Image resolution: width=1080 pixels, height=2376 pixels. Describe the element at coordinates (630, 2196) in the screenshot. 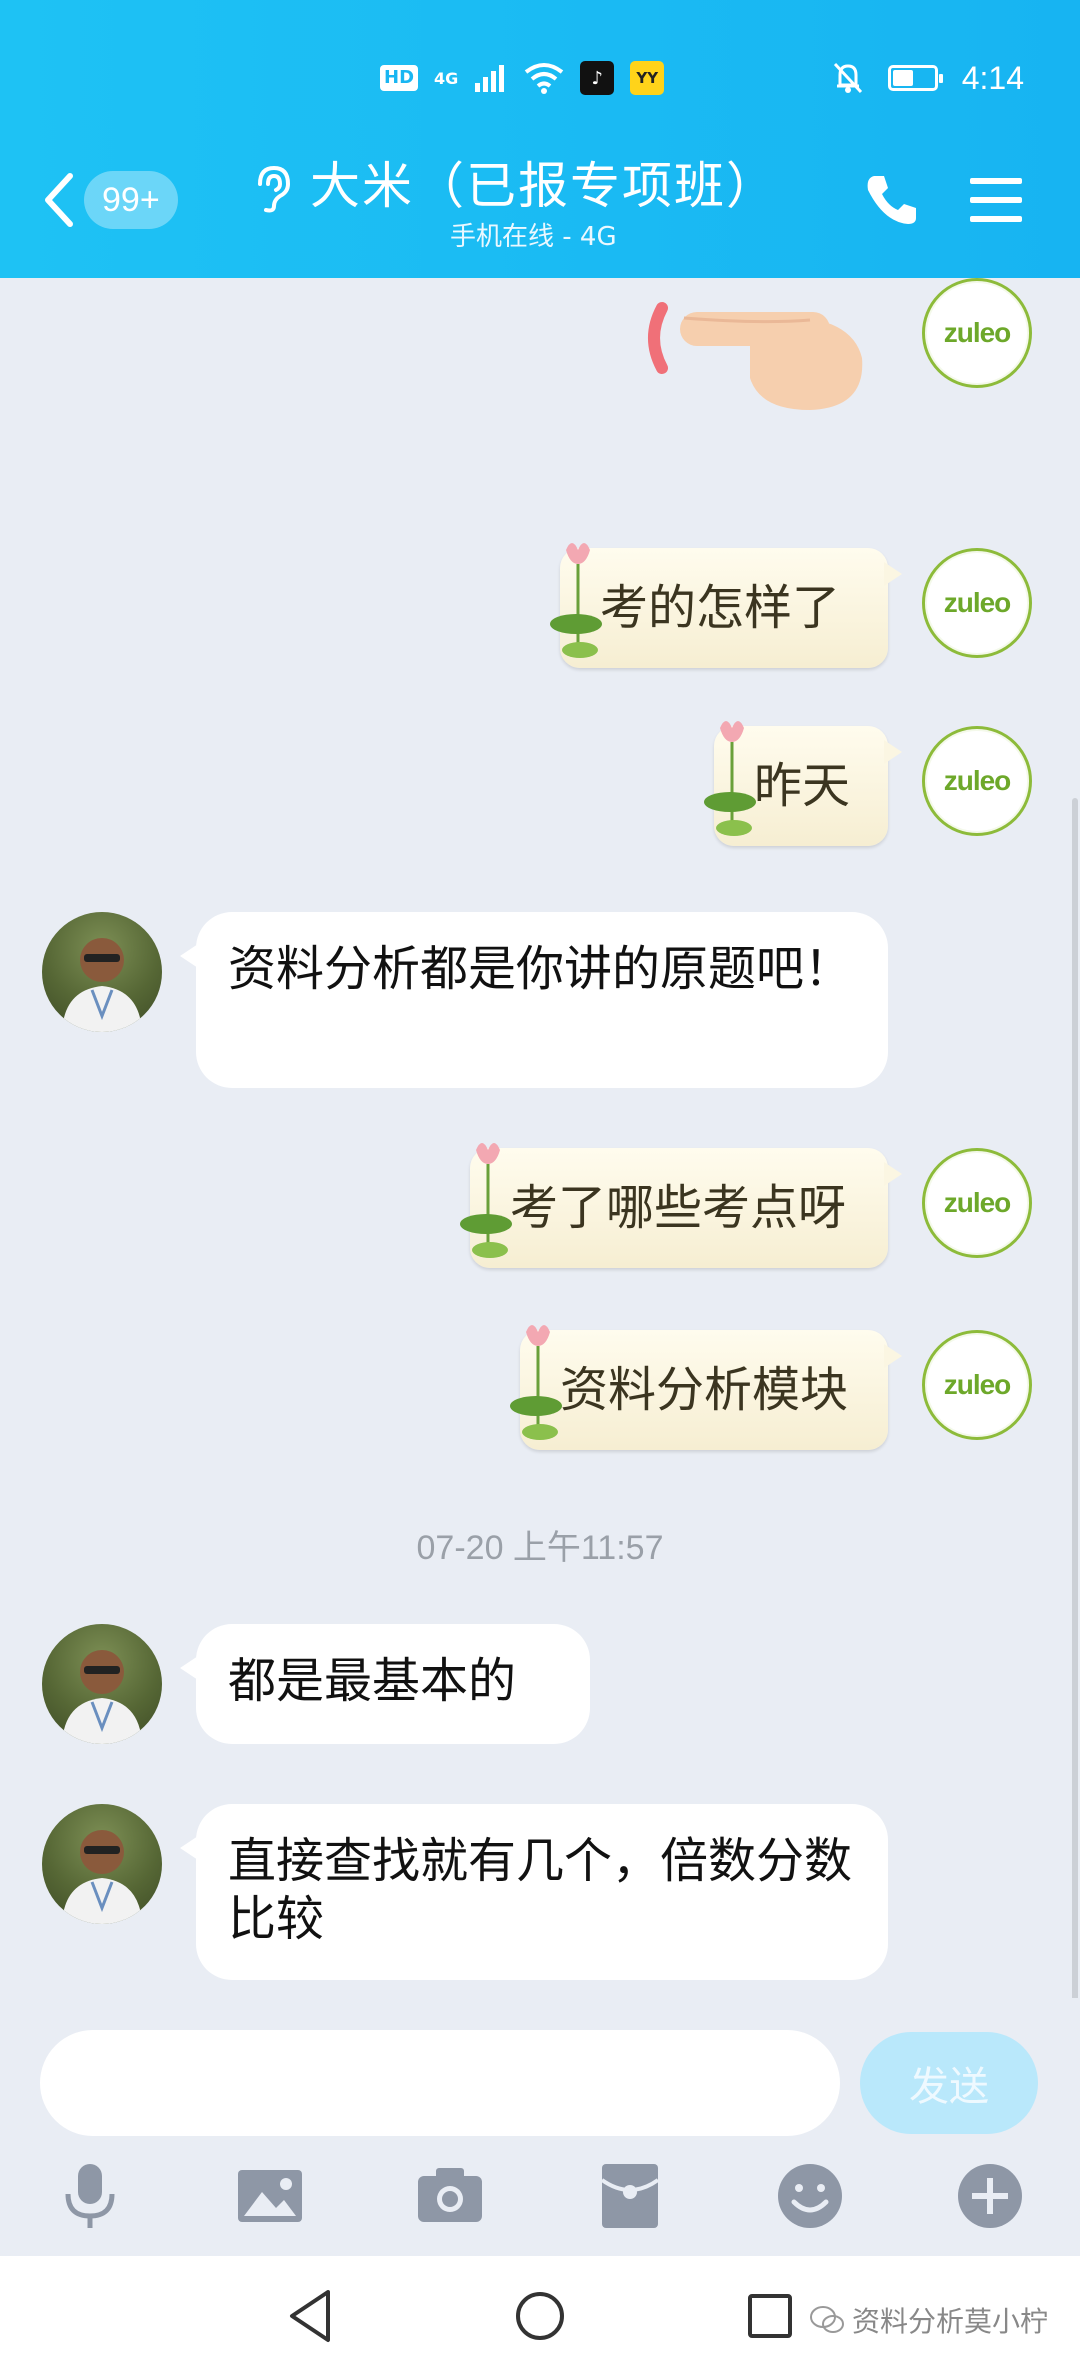

I see `red-packet-icon` at that location.